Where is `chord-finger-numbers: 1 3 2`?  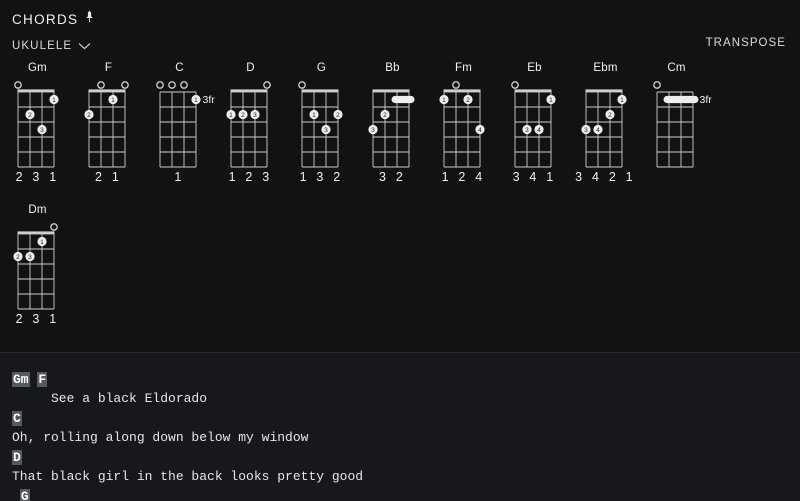
chord-finger-numbers: 1 3 2 is located at coordinates (321, 177).